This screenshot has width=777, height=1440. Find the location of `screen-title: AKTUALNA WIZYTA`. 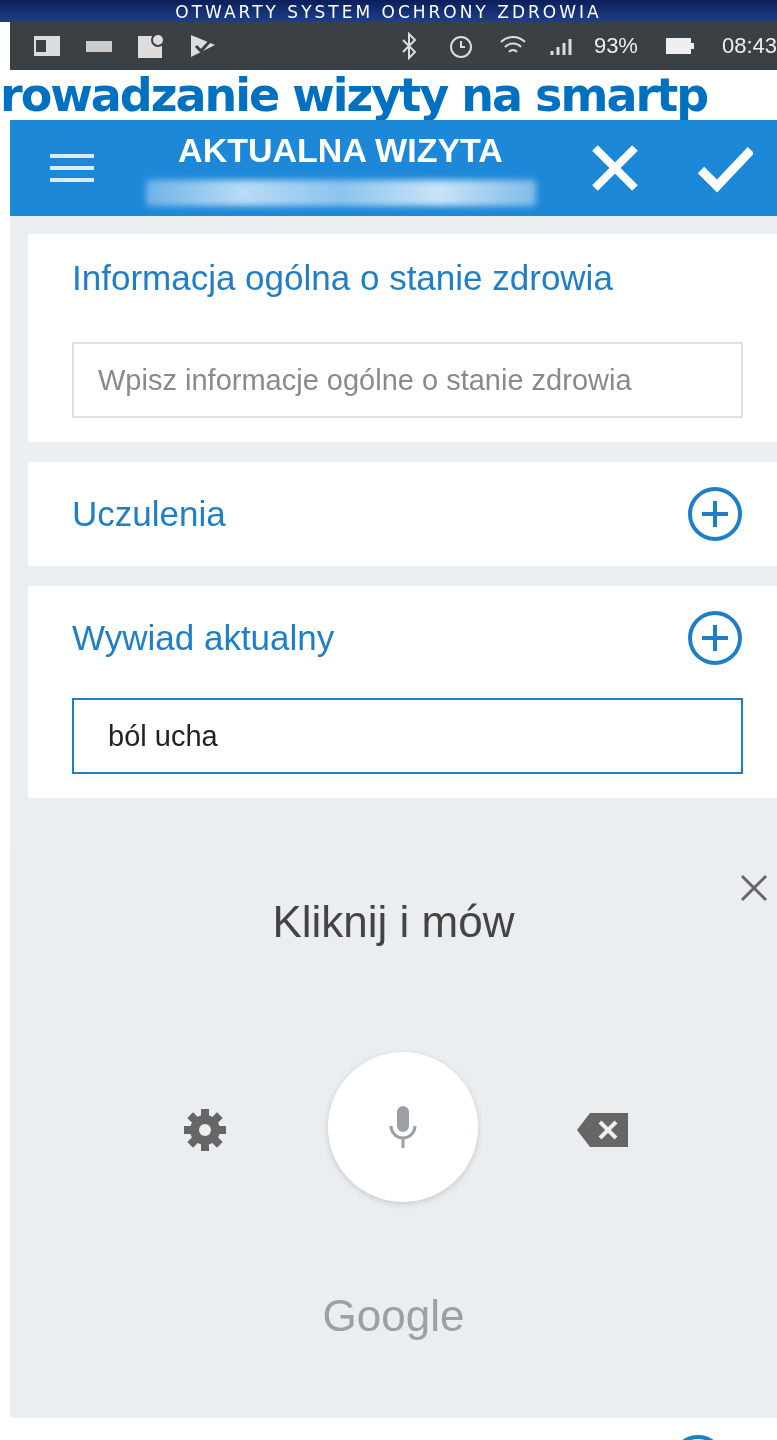

screen-title: AKTUALNA WIZYTA is located at coordinates (340, 150).